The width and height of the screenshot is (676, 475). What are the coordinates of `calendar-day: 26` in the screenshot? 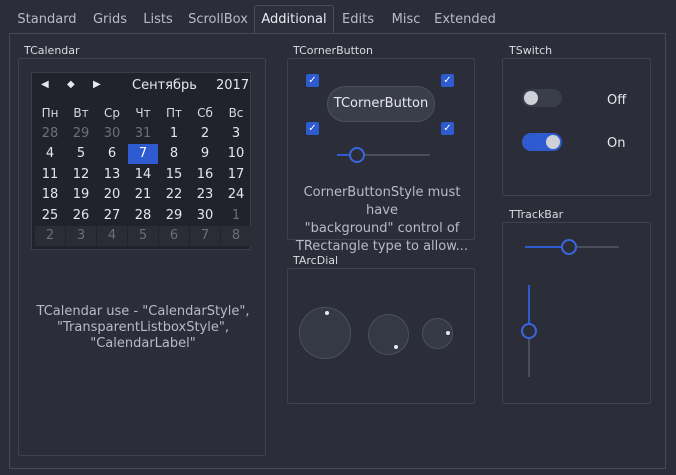 It's located at (81, 216).